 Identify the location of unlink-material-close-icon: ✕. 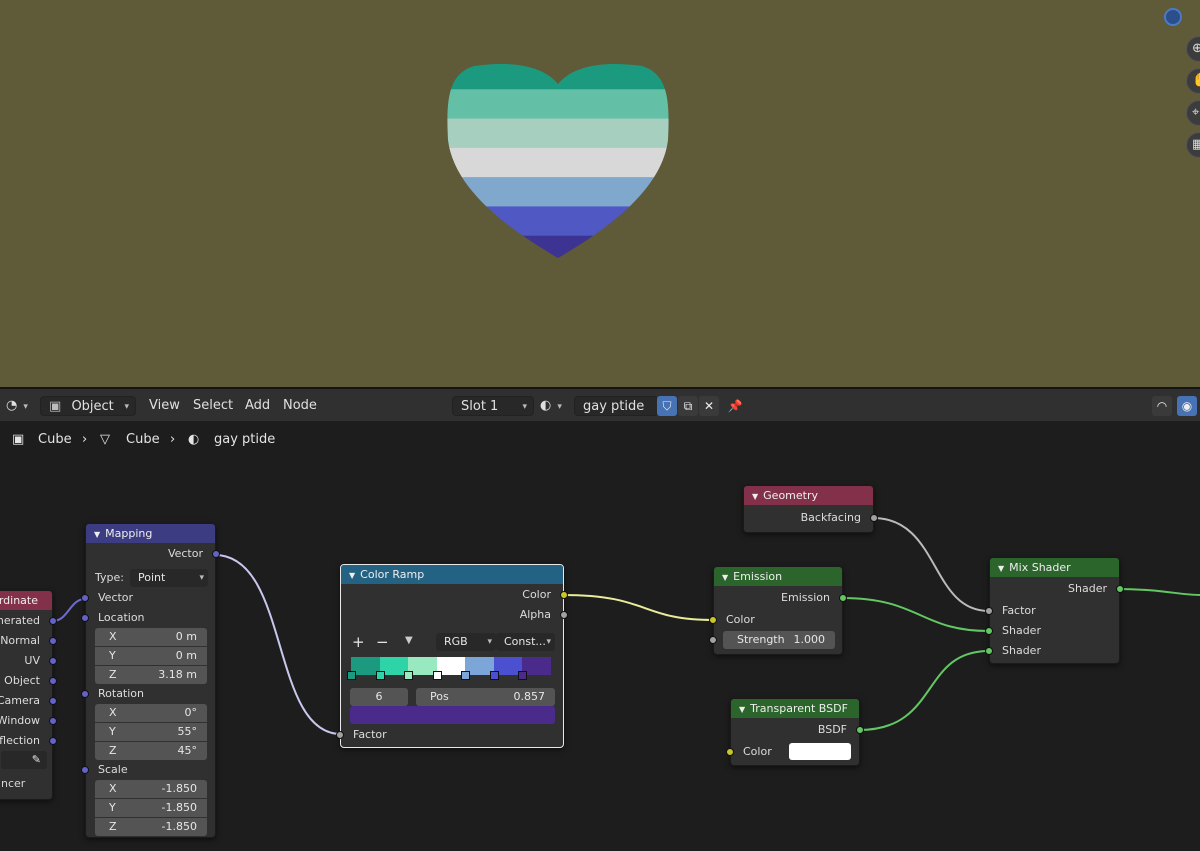
(709, 406).